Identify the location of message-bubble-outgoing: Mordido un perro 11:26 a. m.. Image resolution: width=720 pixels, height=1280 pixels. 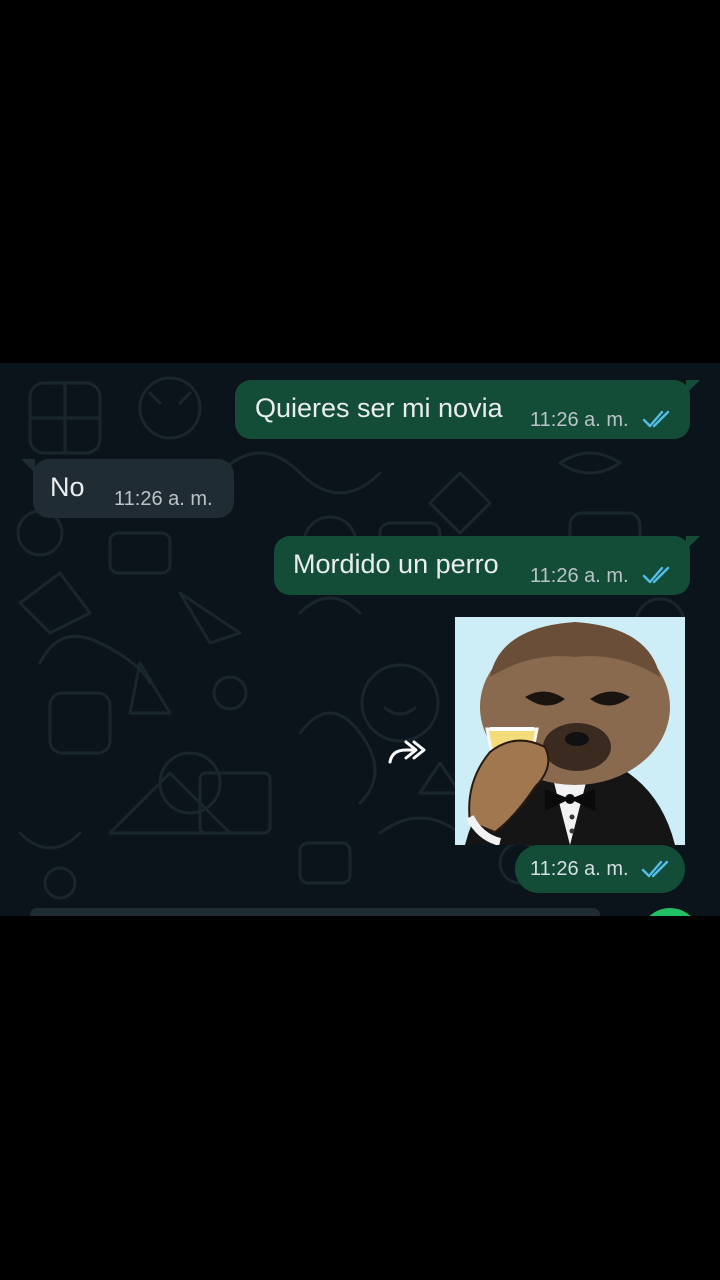
(482, 565).